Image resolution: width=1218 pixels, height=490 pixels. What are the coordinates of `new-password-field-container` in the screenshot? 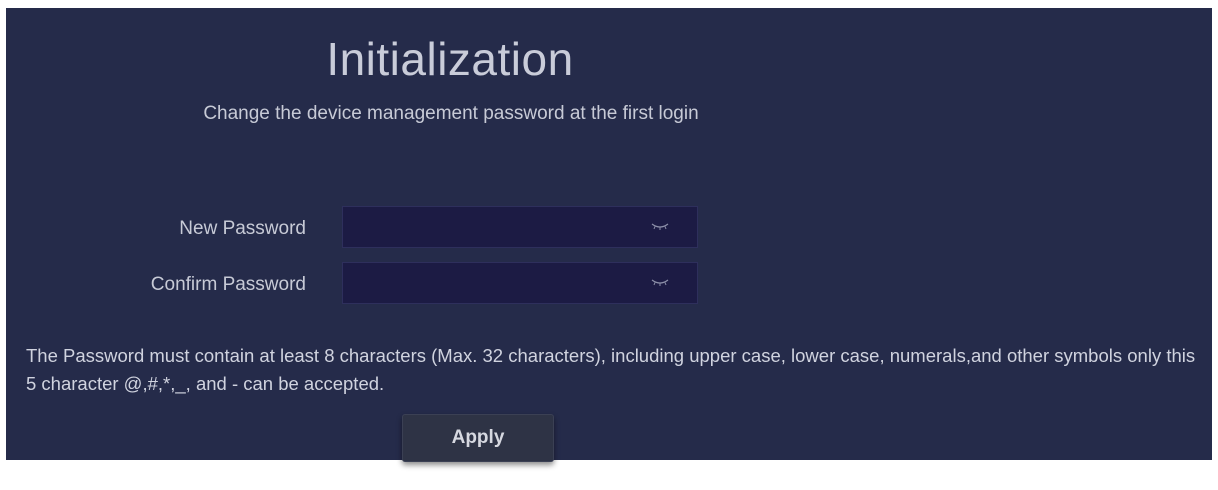 It's located at (520, 227).